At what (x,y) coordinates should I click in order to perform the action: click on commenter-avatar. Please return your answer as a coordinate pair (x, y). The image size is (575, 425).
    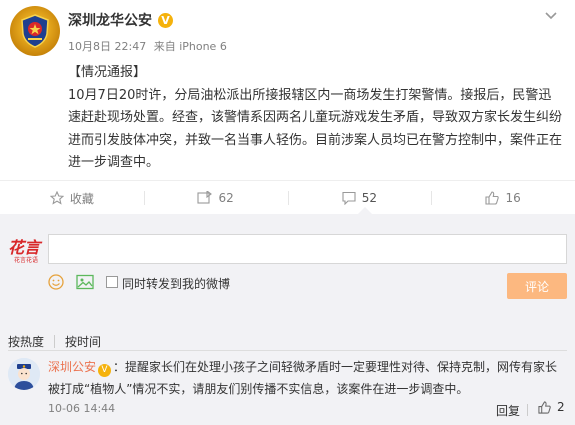
    Looking at the image, I should click on (24, 374).